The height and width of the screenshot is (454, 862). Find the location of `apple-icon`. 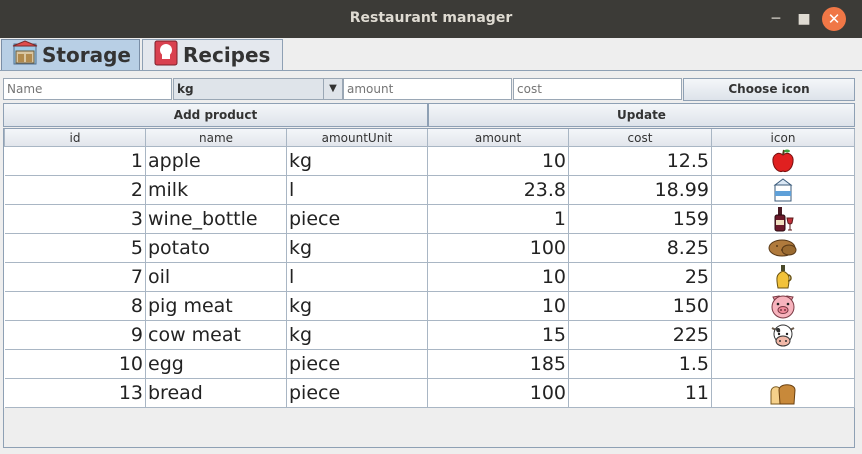

apple-icon is located at coordinates (783, 160).